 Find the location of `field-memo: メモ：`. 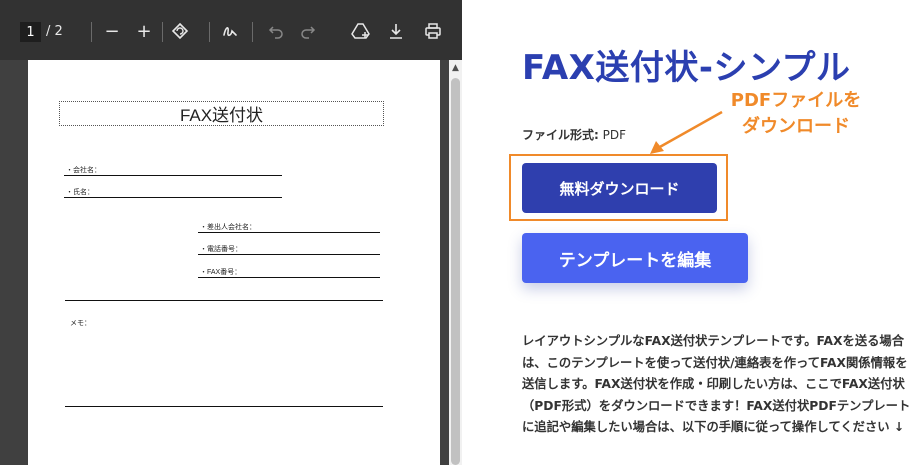

field-memo: メモ： is located at coordinates (80, 323).